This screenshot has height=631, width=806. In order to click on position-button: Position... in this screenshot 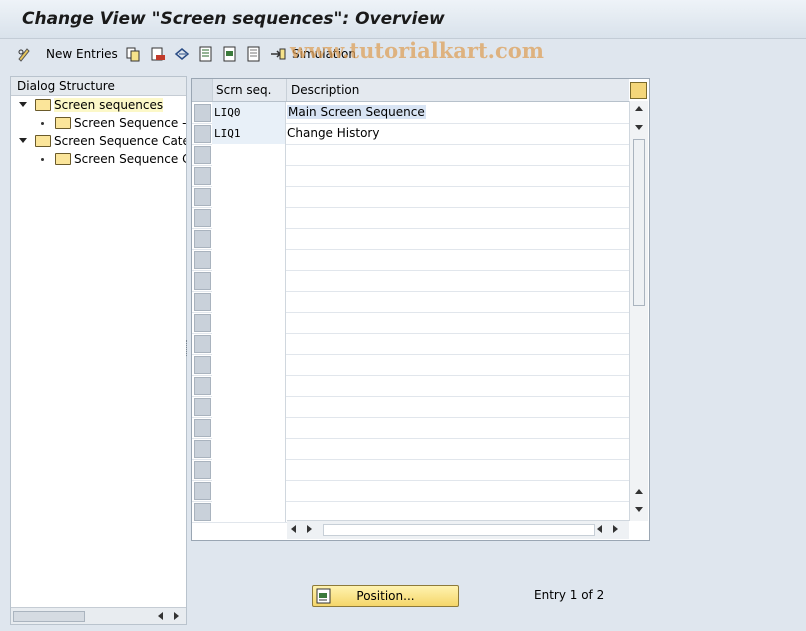, I will do `click(385, 596)`.